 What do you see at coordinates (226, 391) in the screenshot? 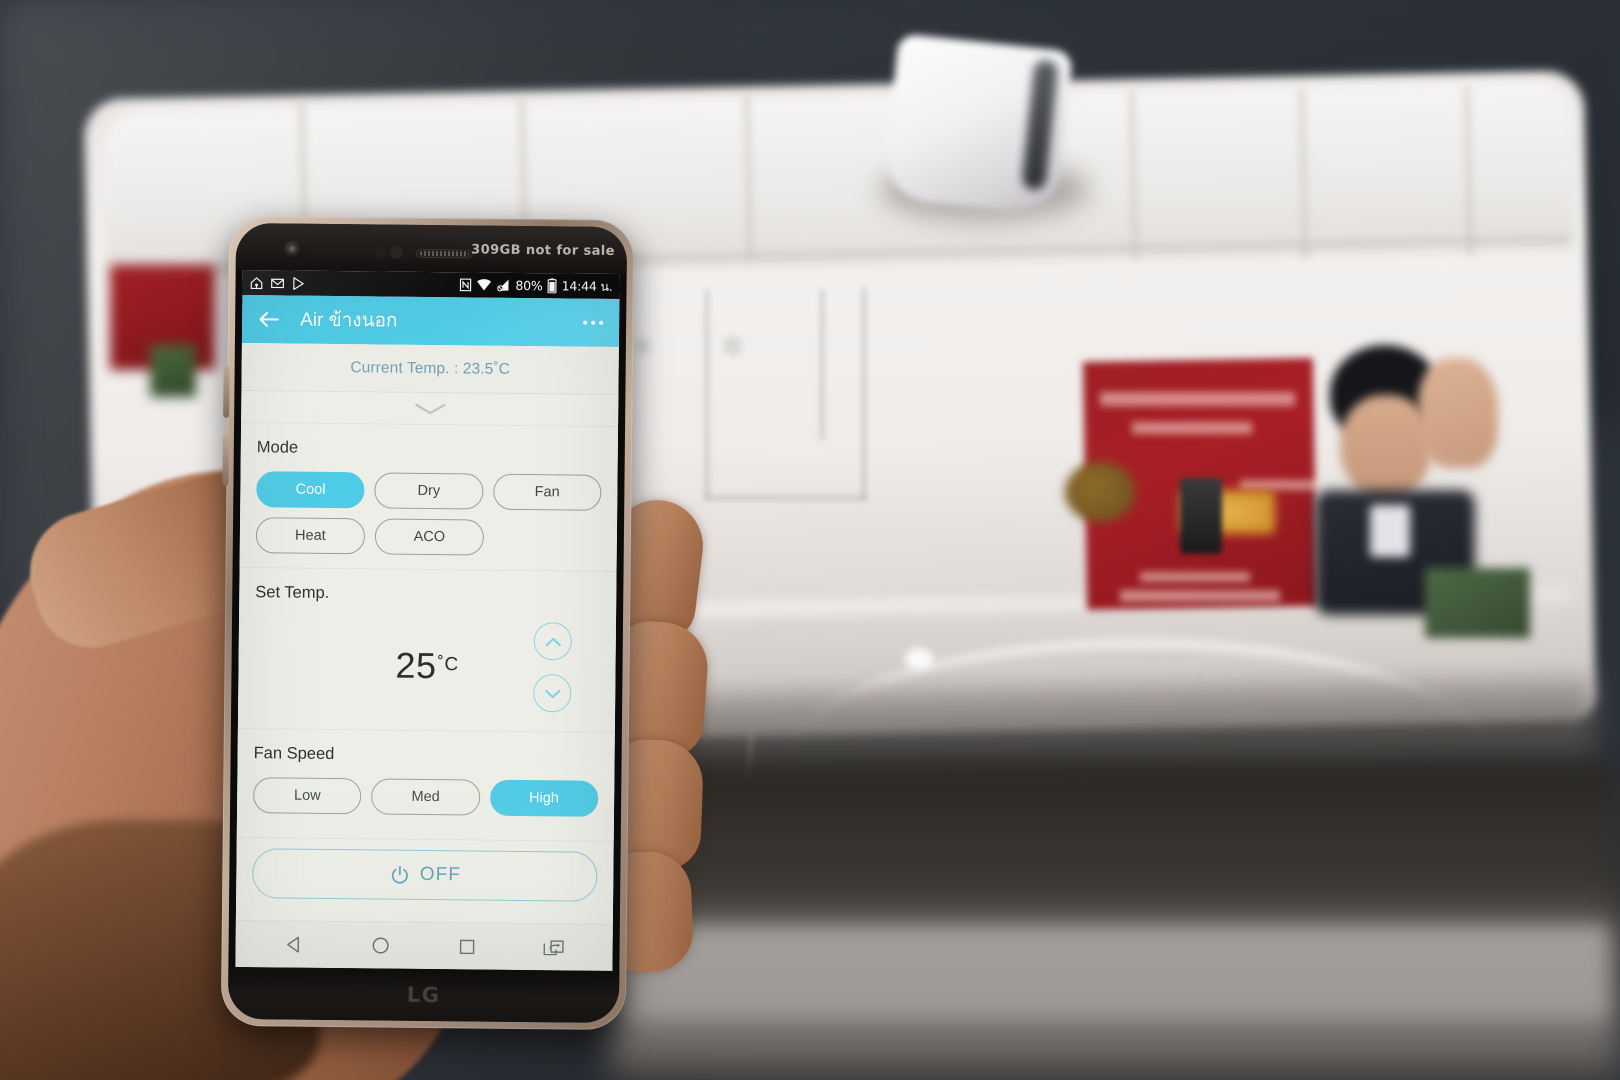
I see `volume-up-button` at bounding box center [226, 391].